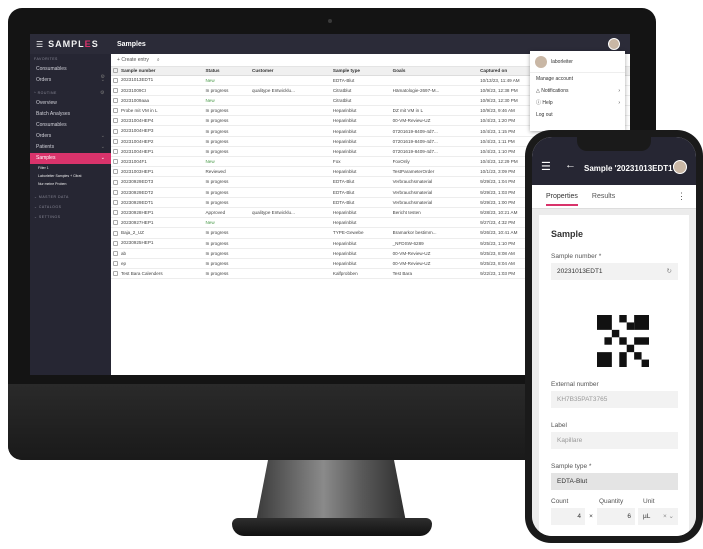  What do you see at coordinates (577, 103) in the screenshot?
I see `menu-item-help: ⓘ Help ›` at bounding box center [577, 103].